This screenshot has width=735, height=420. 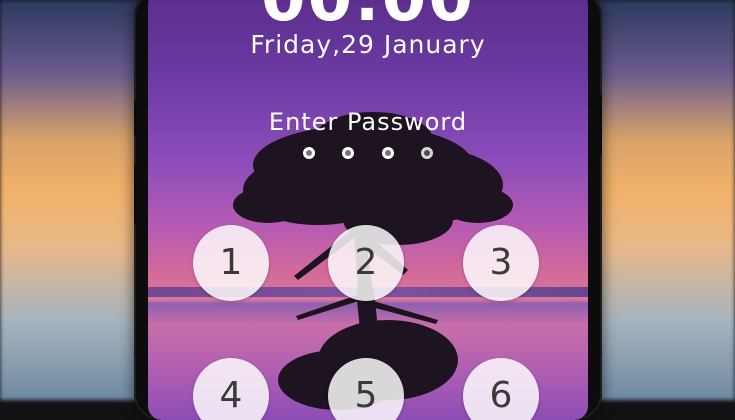 What do you see at coordinates (368, 153) in the screenshot?
I see `pin-indicator` at bounding box center [368, 153].